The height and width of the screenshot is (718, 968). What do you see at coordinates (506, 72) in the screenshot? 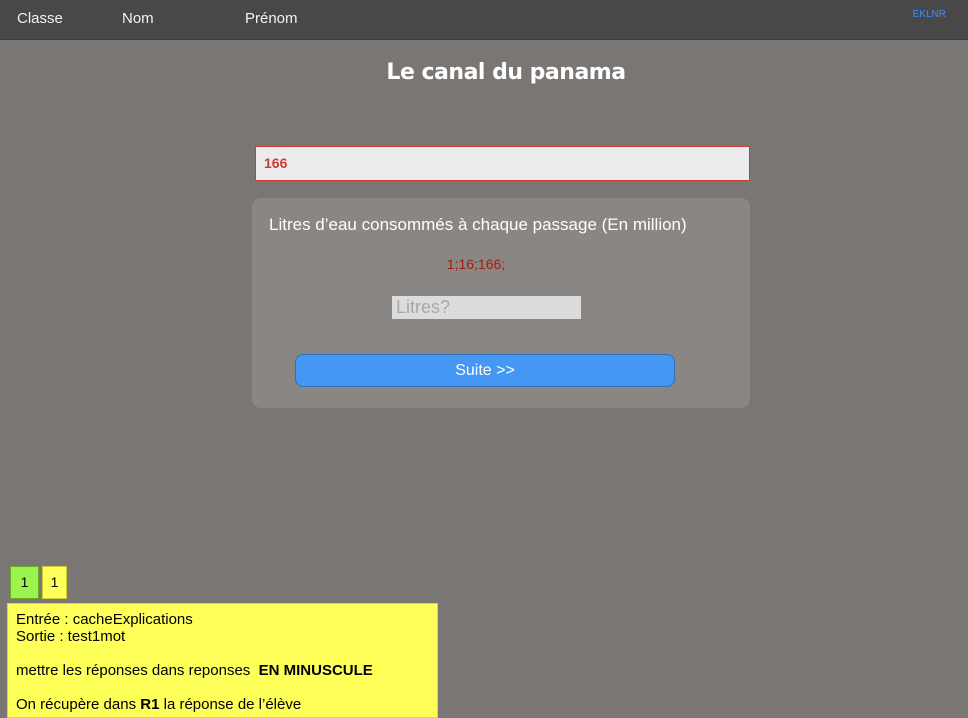
I see `page-title: Le canal du panama` at bounding box center [506, 72].